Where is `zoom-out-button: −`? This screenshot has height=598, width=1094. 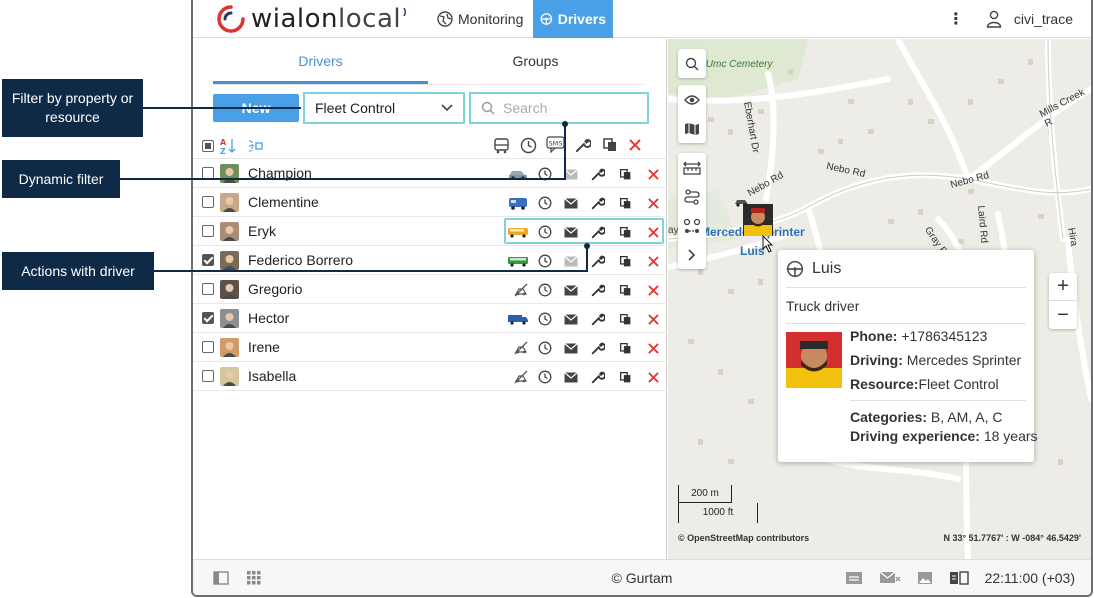
zoom-out-button: − is located at coordinates (1063, 315).